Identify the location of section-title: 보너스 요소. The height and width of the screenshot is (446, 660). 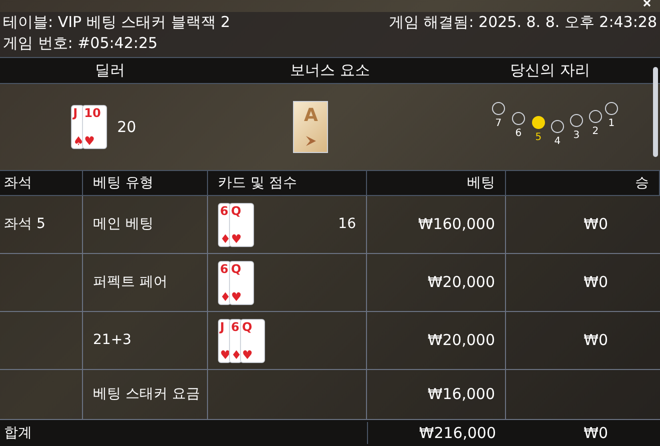
(330, 70).